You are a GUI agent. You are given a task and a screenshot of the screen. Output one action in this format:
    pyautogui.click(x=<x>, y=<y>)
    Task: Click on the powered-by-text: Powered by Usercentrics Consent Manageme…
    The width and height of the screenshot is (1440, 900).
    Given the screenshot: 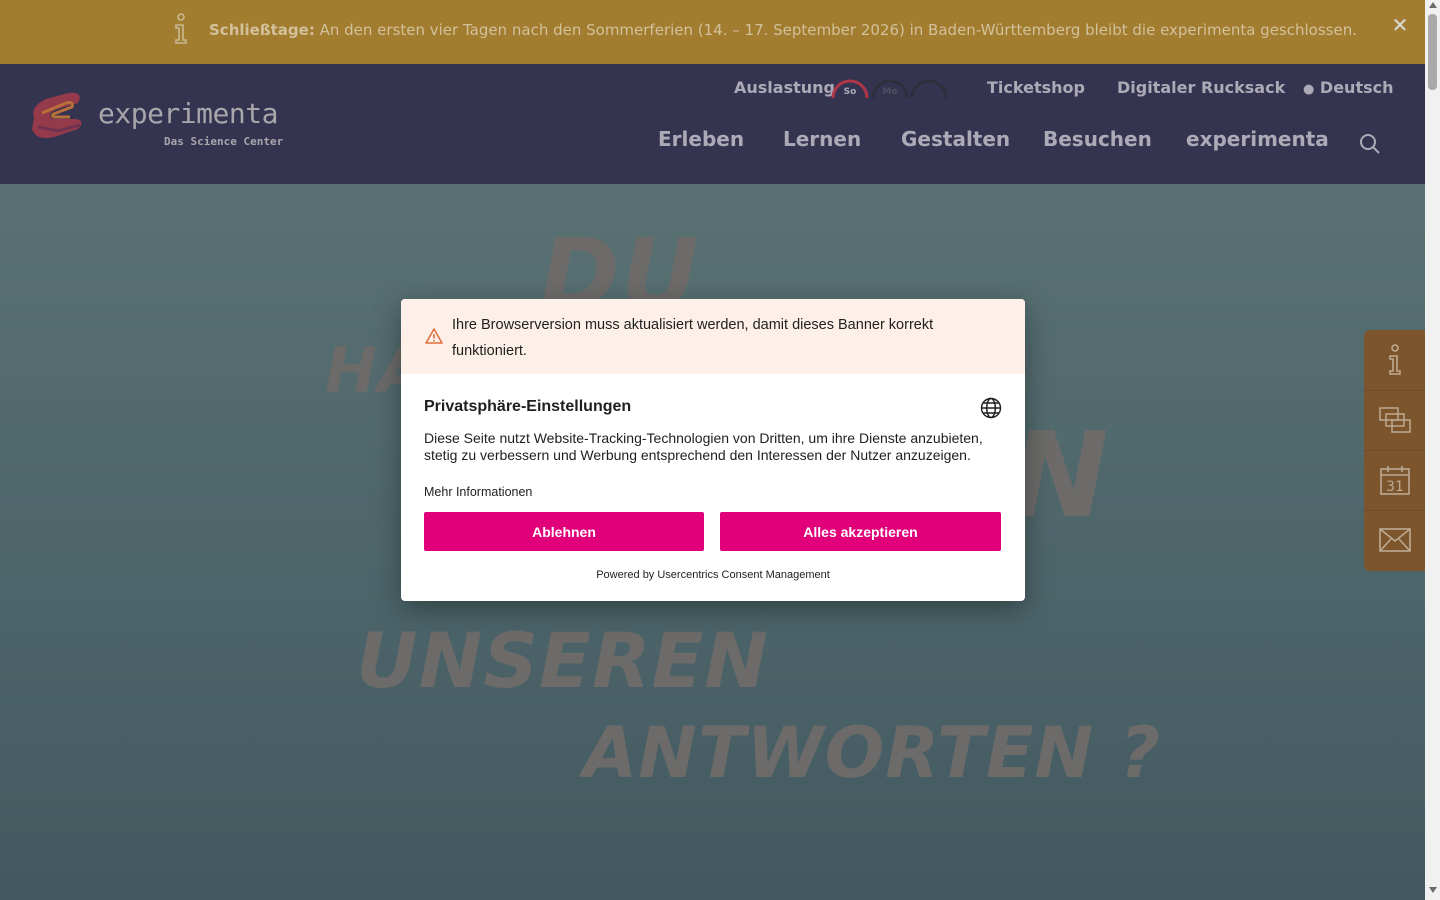 What is the action you would take?
    pyautogui.click(x=713, y=575)
    